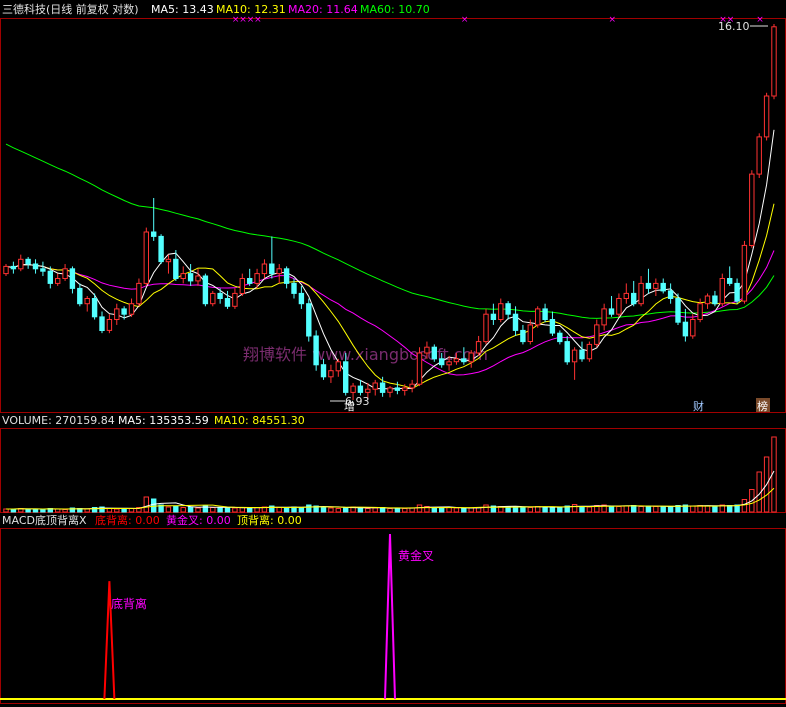 This screenshot has height=707, width=786. What do you see at coordinates (163, 420) in the screenshot?
I see `volume-ma5-legend: MA5: 135353.59` at bounding box center [163, 420].